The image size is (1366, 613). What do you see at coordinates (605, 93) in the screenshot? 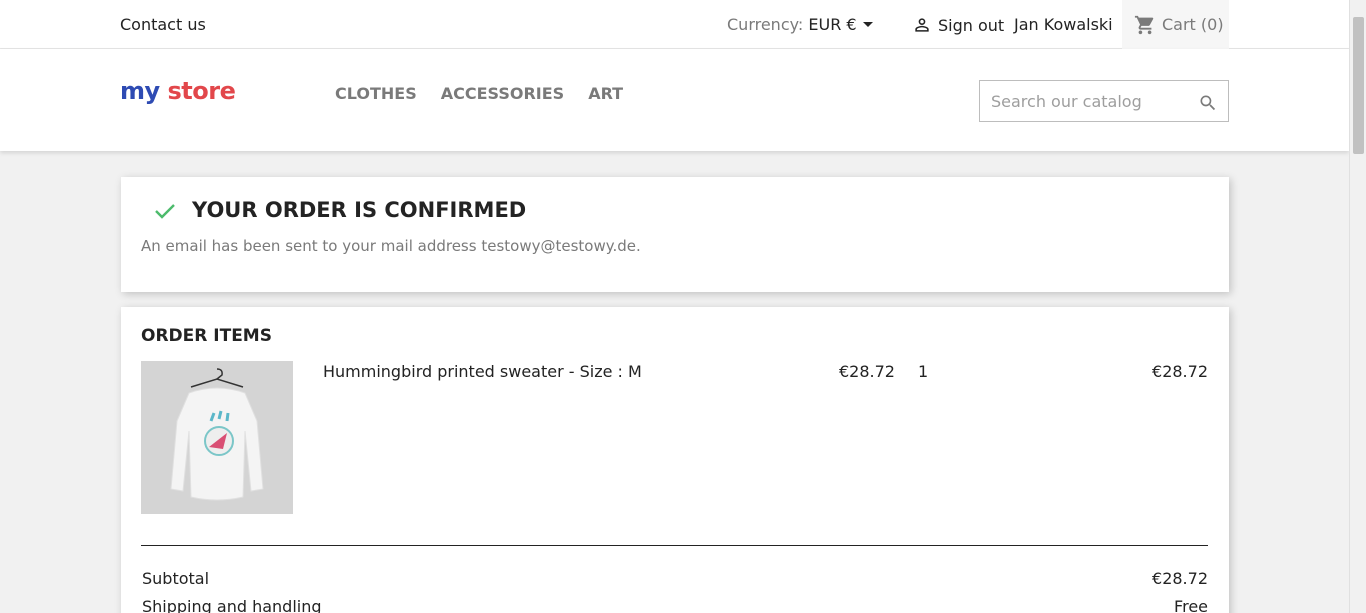
I see `nav-art: ART` at bounding box center [605, 93].